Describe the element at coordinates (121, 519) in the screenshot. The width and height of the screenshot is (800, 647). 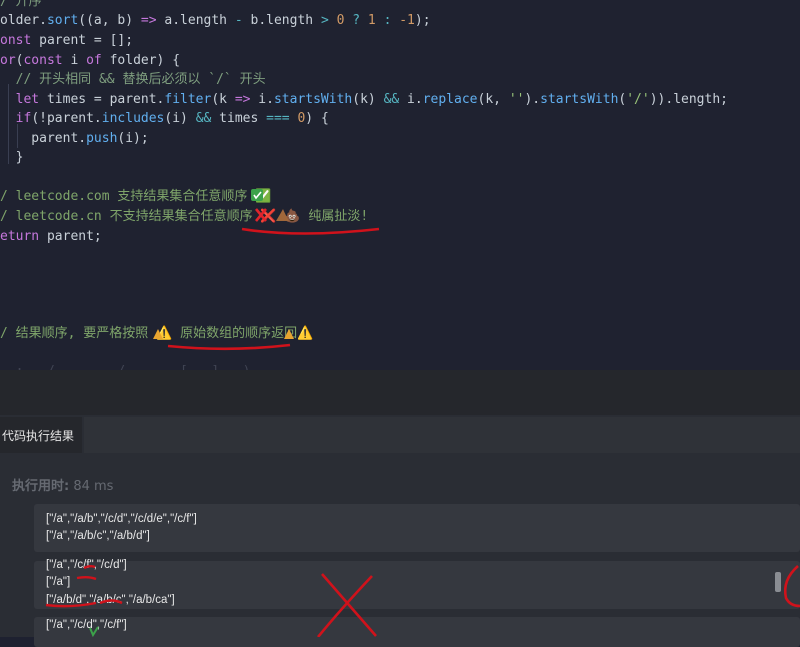
I see `output-line: ["/a","/a/b","/c/d","/c/d/e","/c/f"]` at that location.